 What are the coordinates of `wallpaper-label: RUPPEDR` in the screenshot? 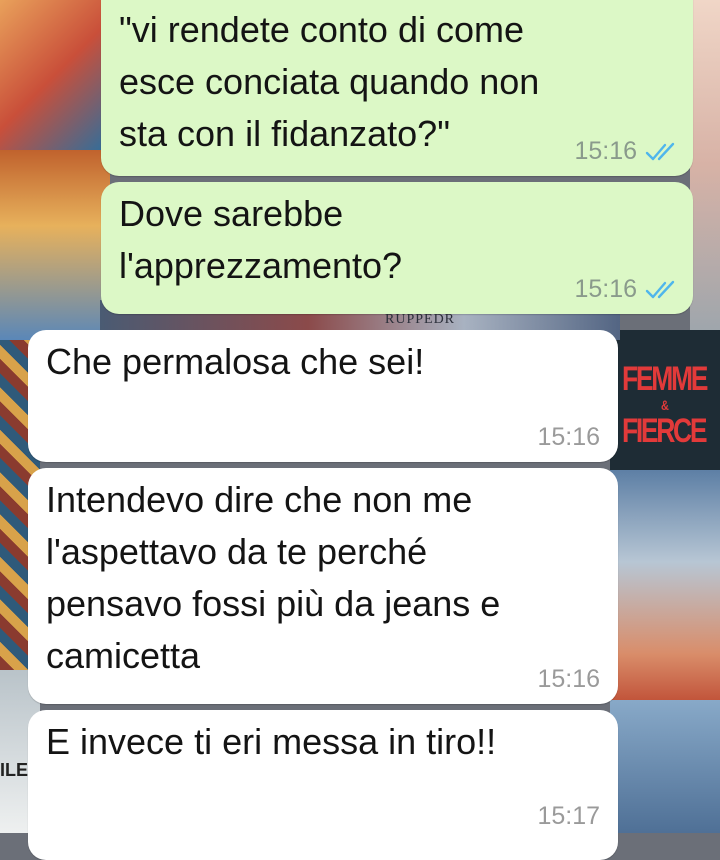 It's located at (420, 319).